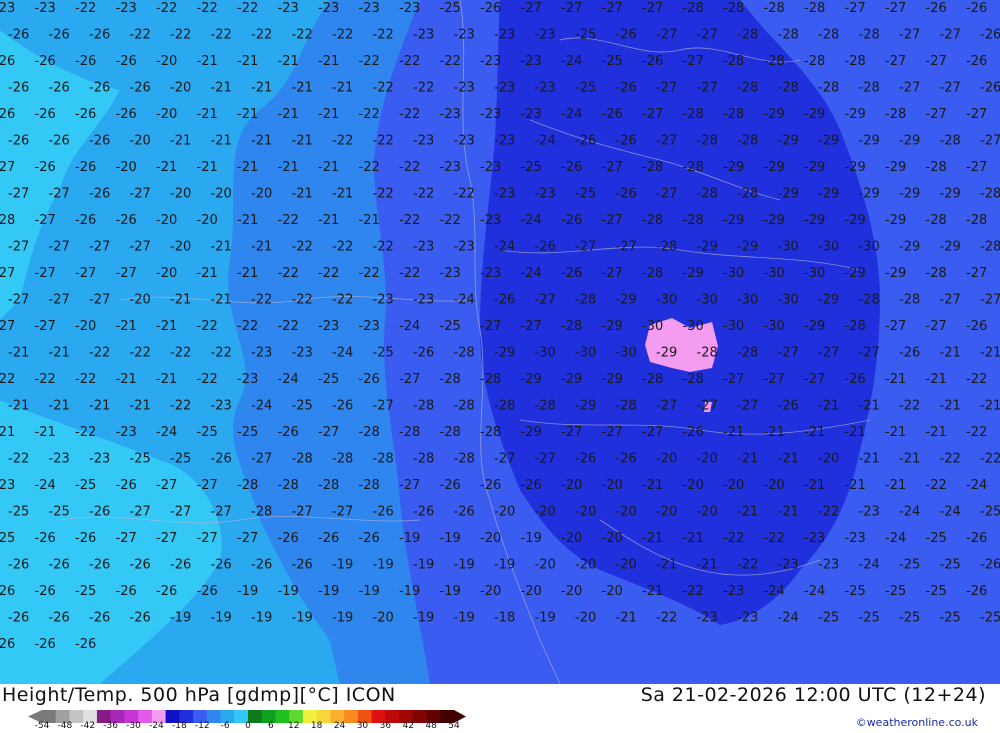 Image resolution: width=1000 pixels, height=733 pixels. I want to click on map-title: Height/Temp. 500 hPa [gdmp][°C] ICON, so click(199, 695).